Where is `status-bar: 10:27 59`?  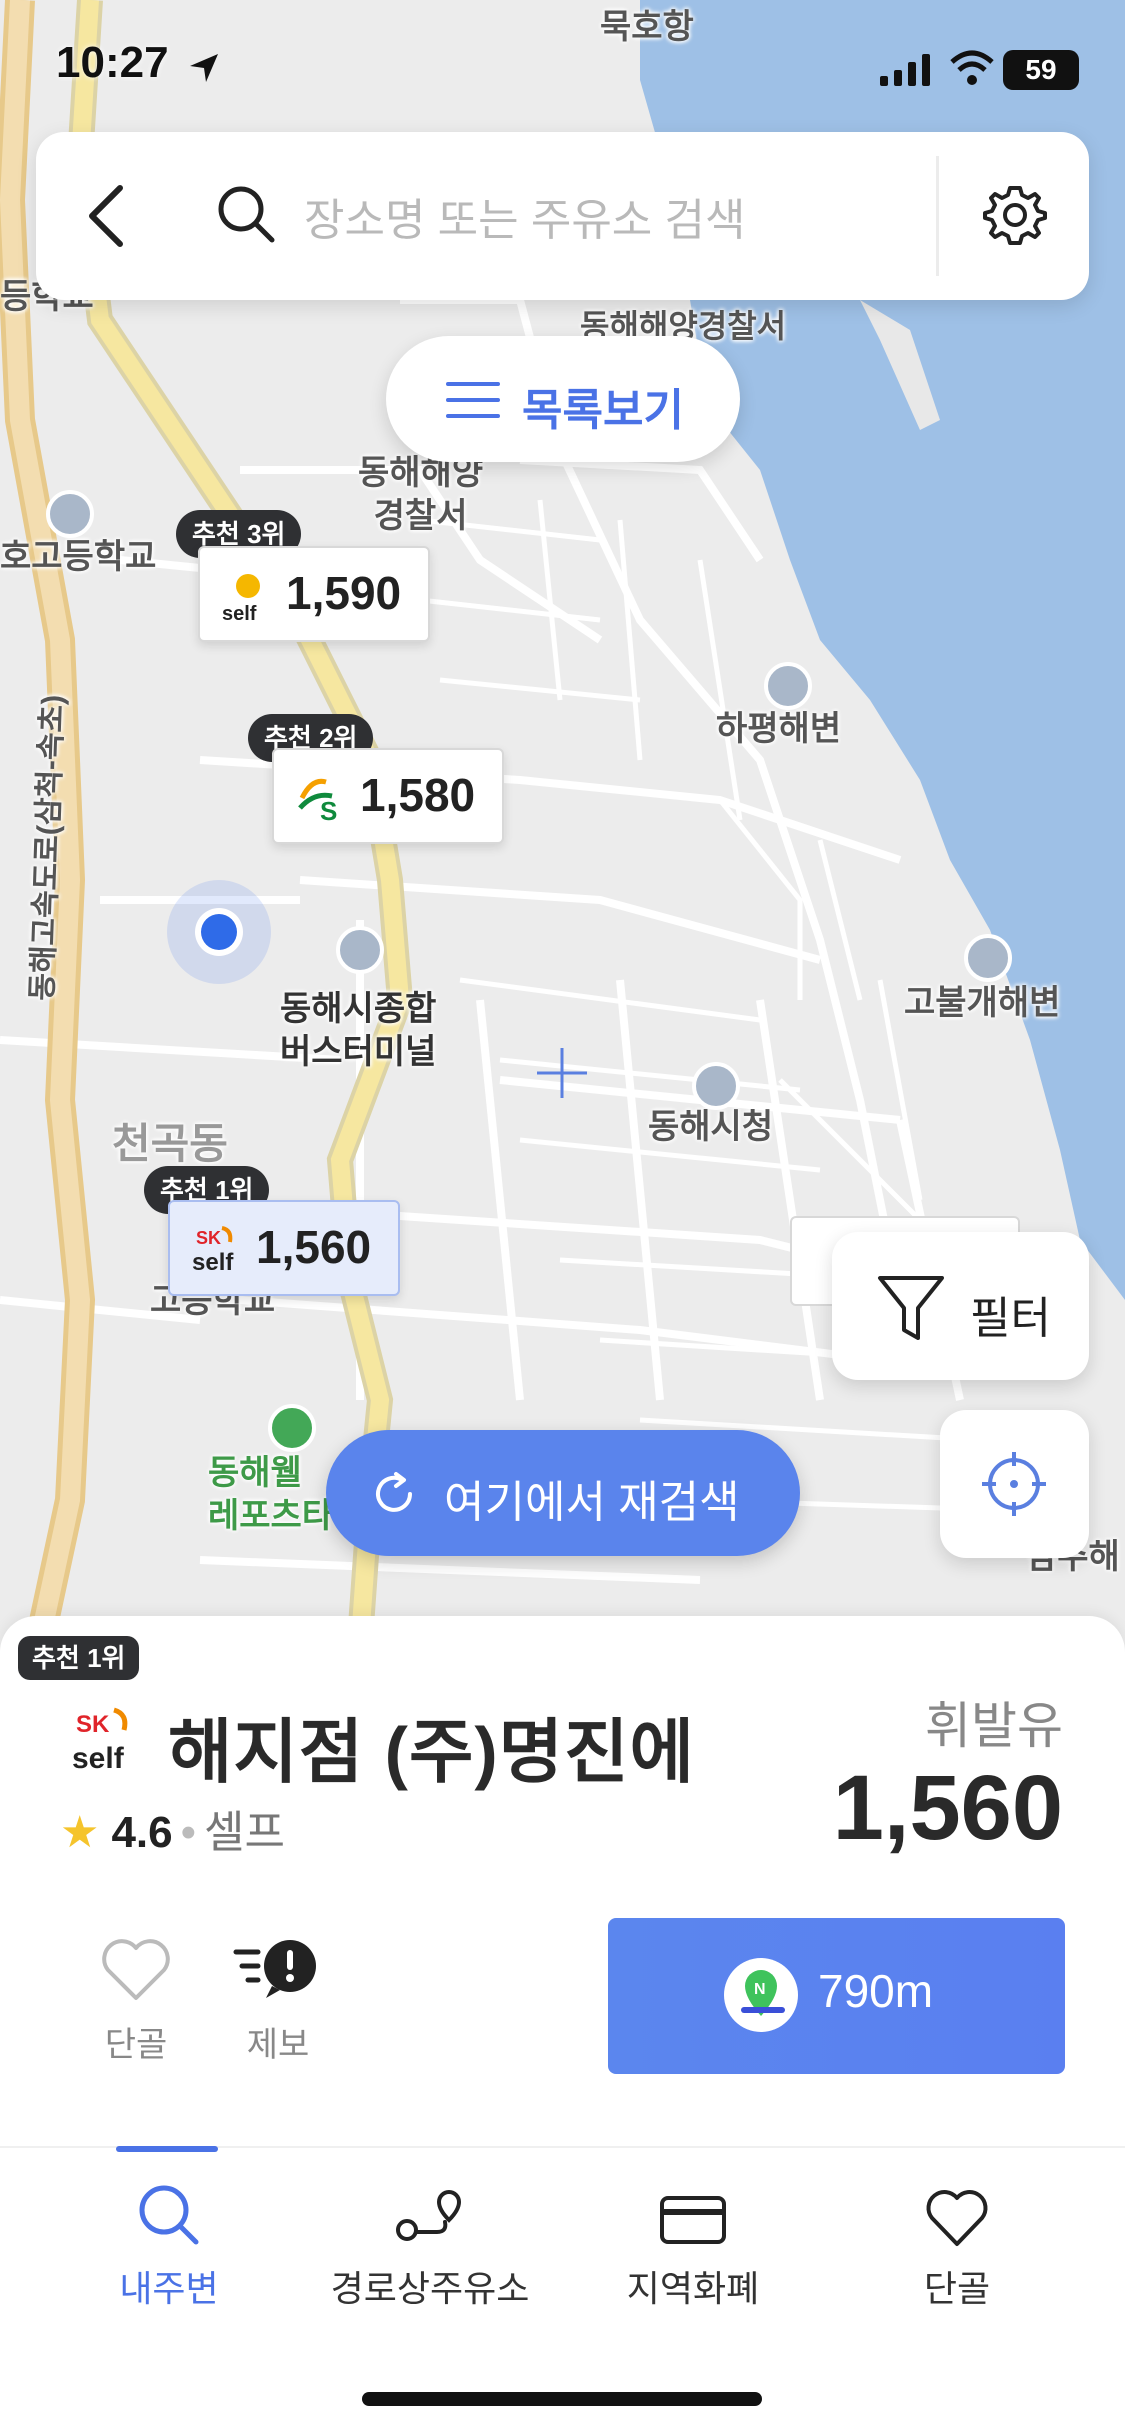 status-bar: 10:27 59 is located at coordinates (562, 70).